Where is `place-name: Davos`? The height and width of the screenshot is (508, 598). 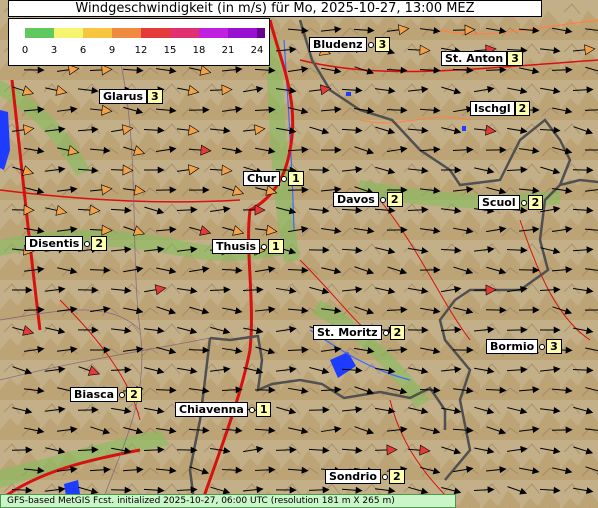
place-name: Davos is located at coordinates (356, 199).